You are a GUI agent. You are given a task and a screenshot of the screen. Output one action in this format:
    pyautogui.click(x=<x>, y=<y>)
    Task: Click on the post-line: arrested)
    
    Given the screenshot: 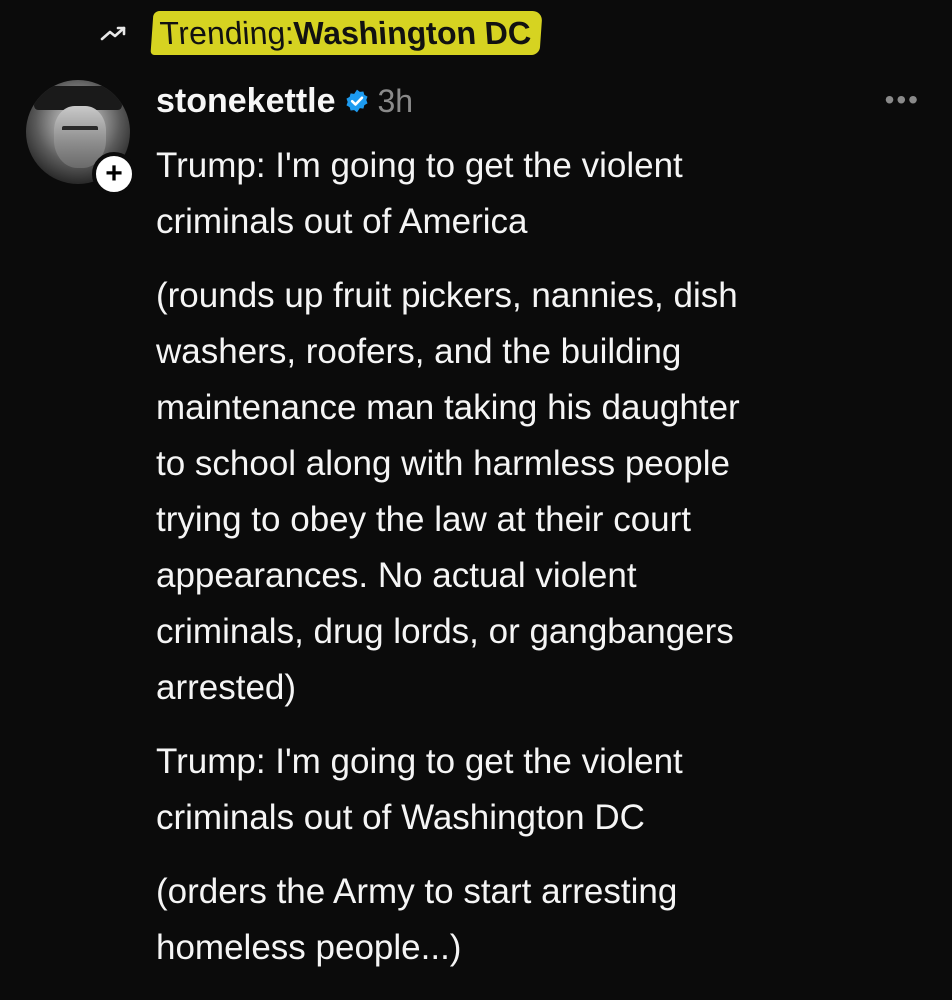 What is the action you would take?
    pyautogui.click(x=226, y=687)
    